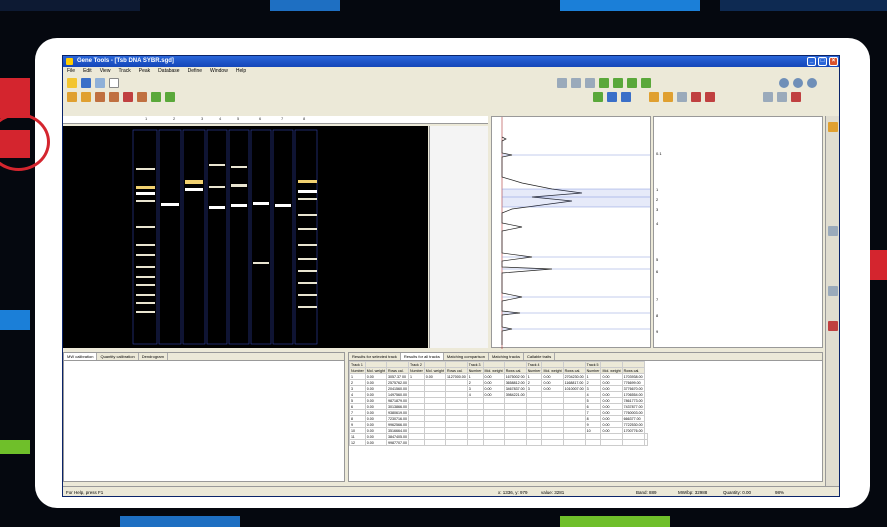  What do you see at coordinates (466, 356) in the screenshot?
I see `tab-matching-comparison: Matching comparison` at bounding box center [466, 356].